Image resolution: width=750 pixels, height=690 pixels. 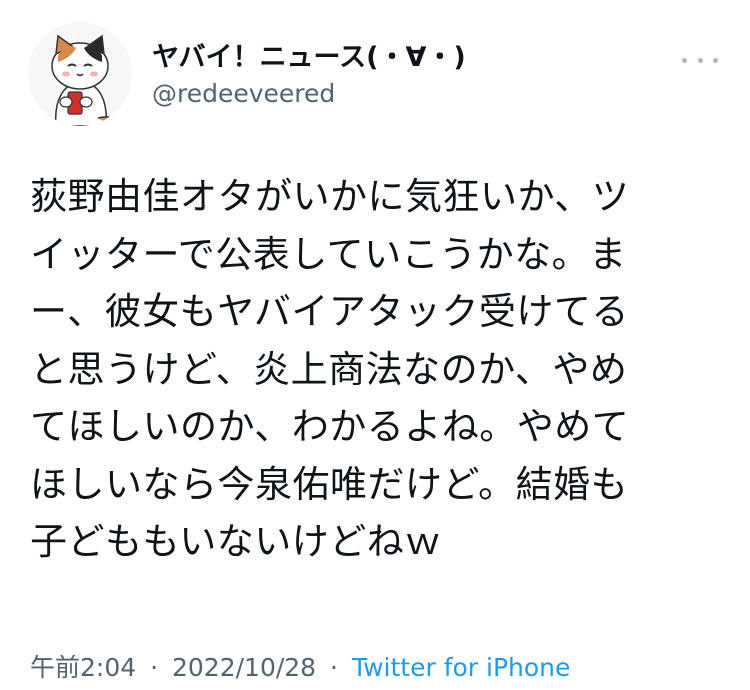 What do you see at coordinates (83, 667) in the screenshot?
I see `tweet-time: 午前2:04` at bounding box center [83, 667].